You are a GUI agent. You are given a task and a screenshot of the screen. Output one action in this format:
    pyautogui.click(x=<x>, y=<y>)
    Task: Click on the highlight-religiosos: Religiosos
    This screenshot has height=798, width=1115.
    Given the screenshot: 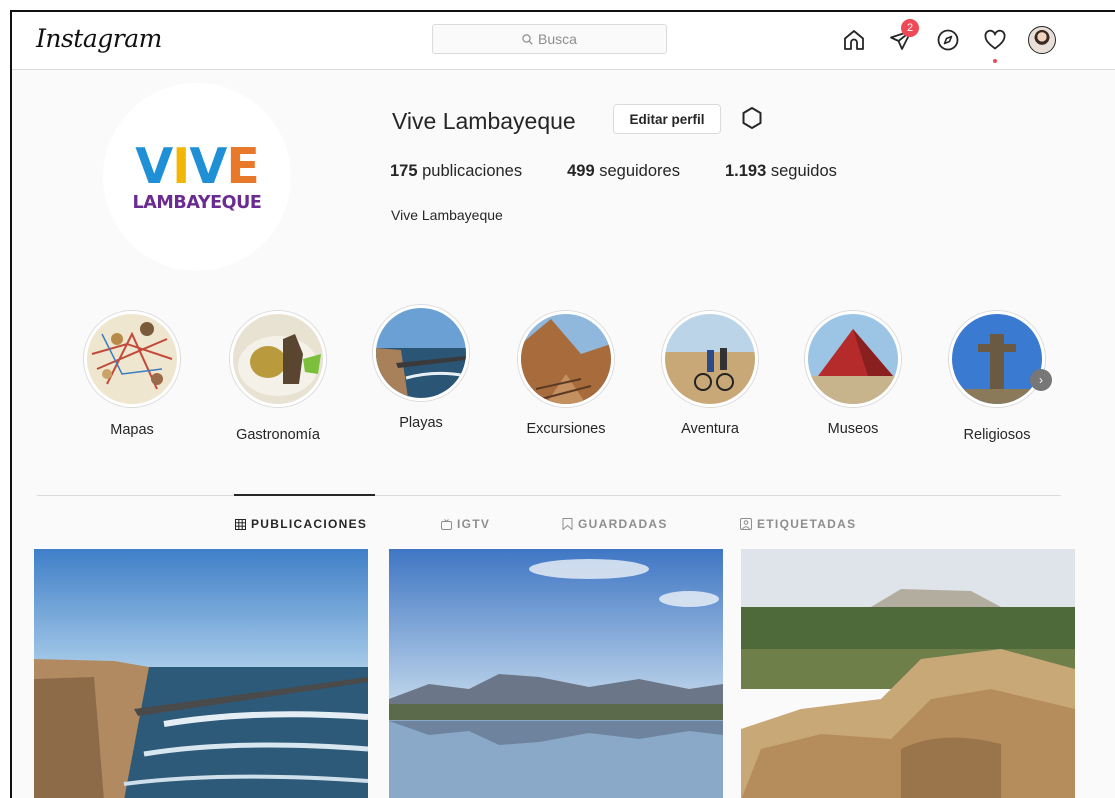 What is the action you would take?
    pyautogui.click(x=997, y=377)
    